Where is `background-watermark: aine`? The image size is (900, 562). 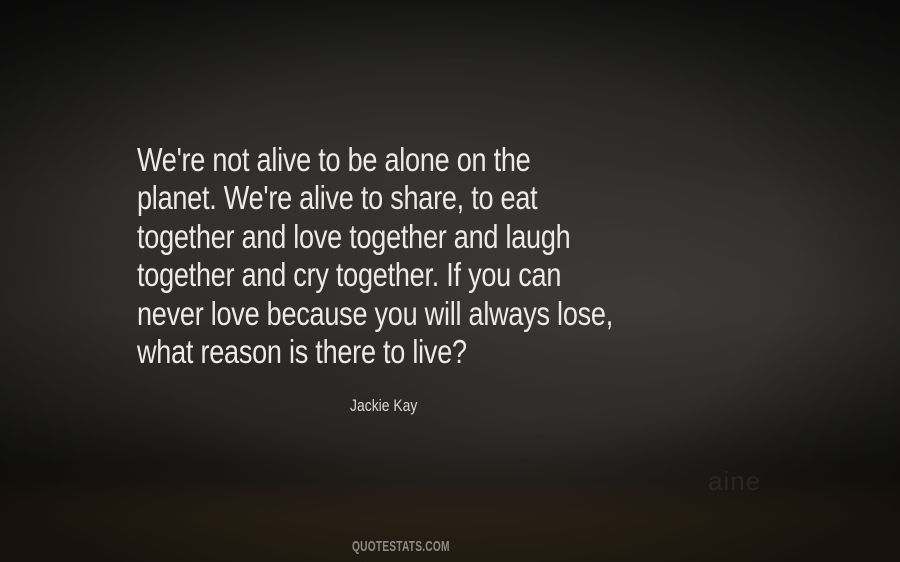
background-watermark: aine is located at coordinates (735, 481).